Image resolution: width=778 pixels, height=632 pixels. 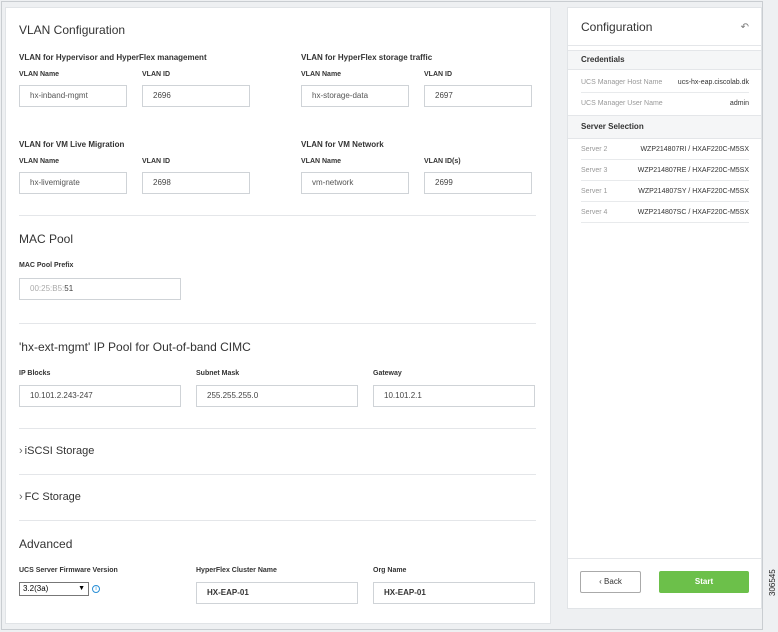 What do you see at coordinates (277, 396) in the screenshot?
I see `subnet-mask-input: 255.255.255.0` at bounding box center [277, 396].